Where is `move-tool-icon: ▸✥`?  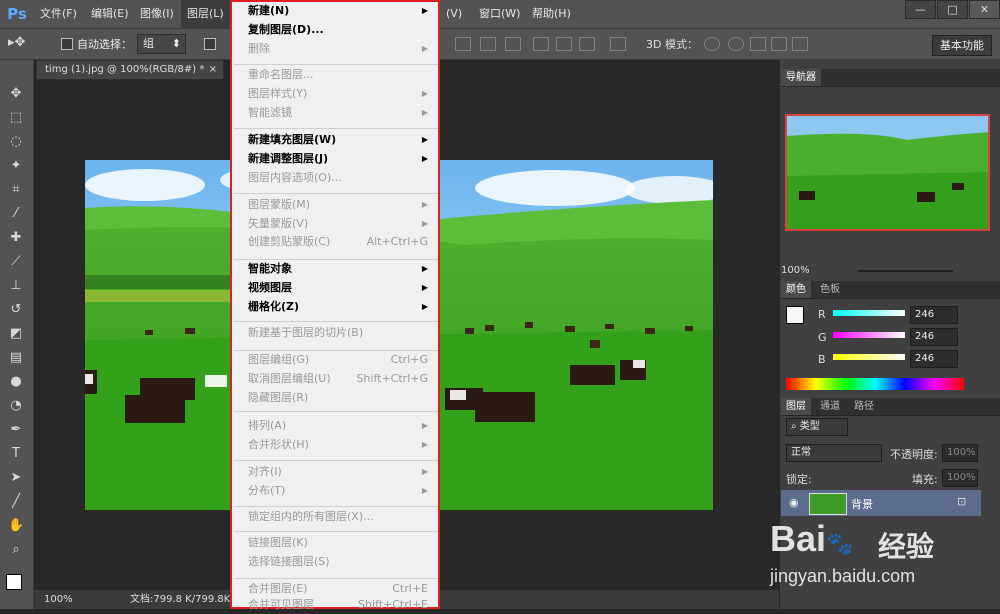
move-tool-icon: ▸✥ is located at coordinates (16, 42).